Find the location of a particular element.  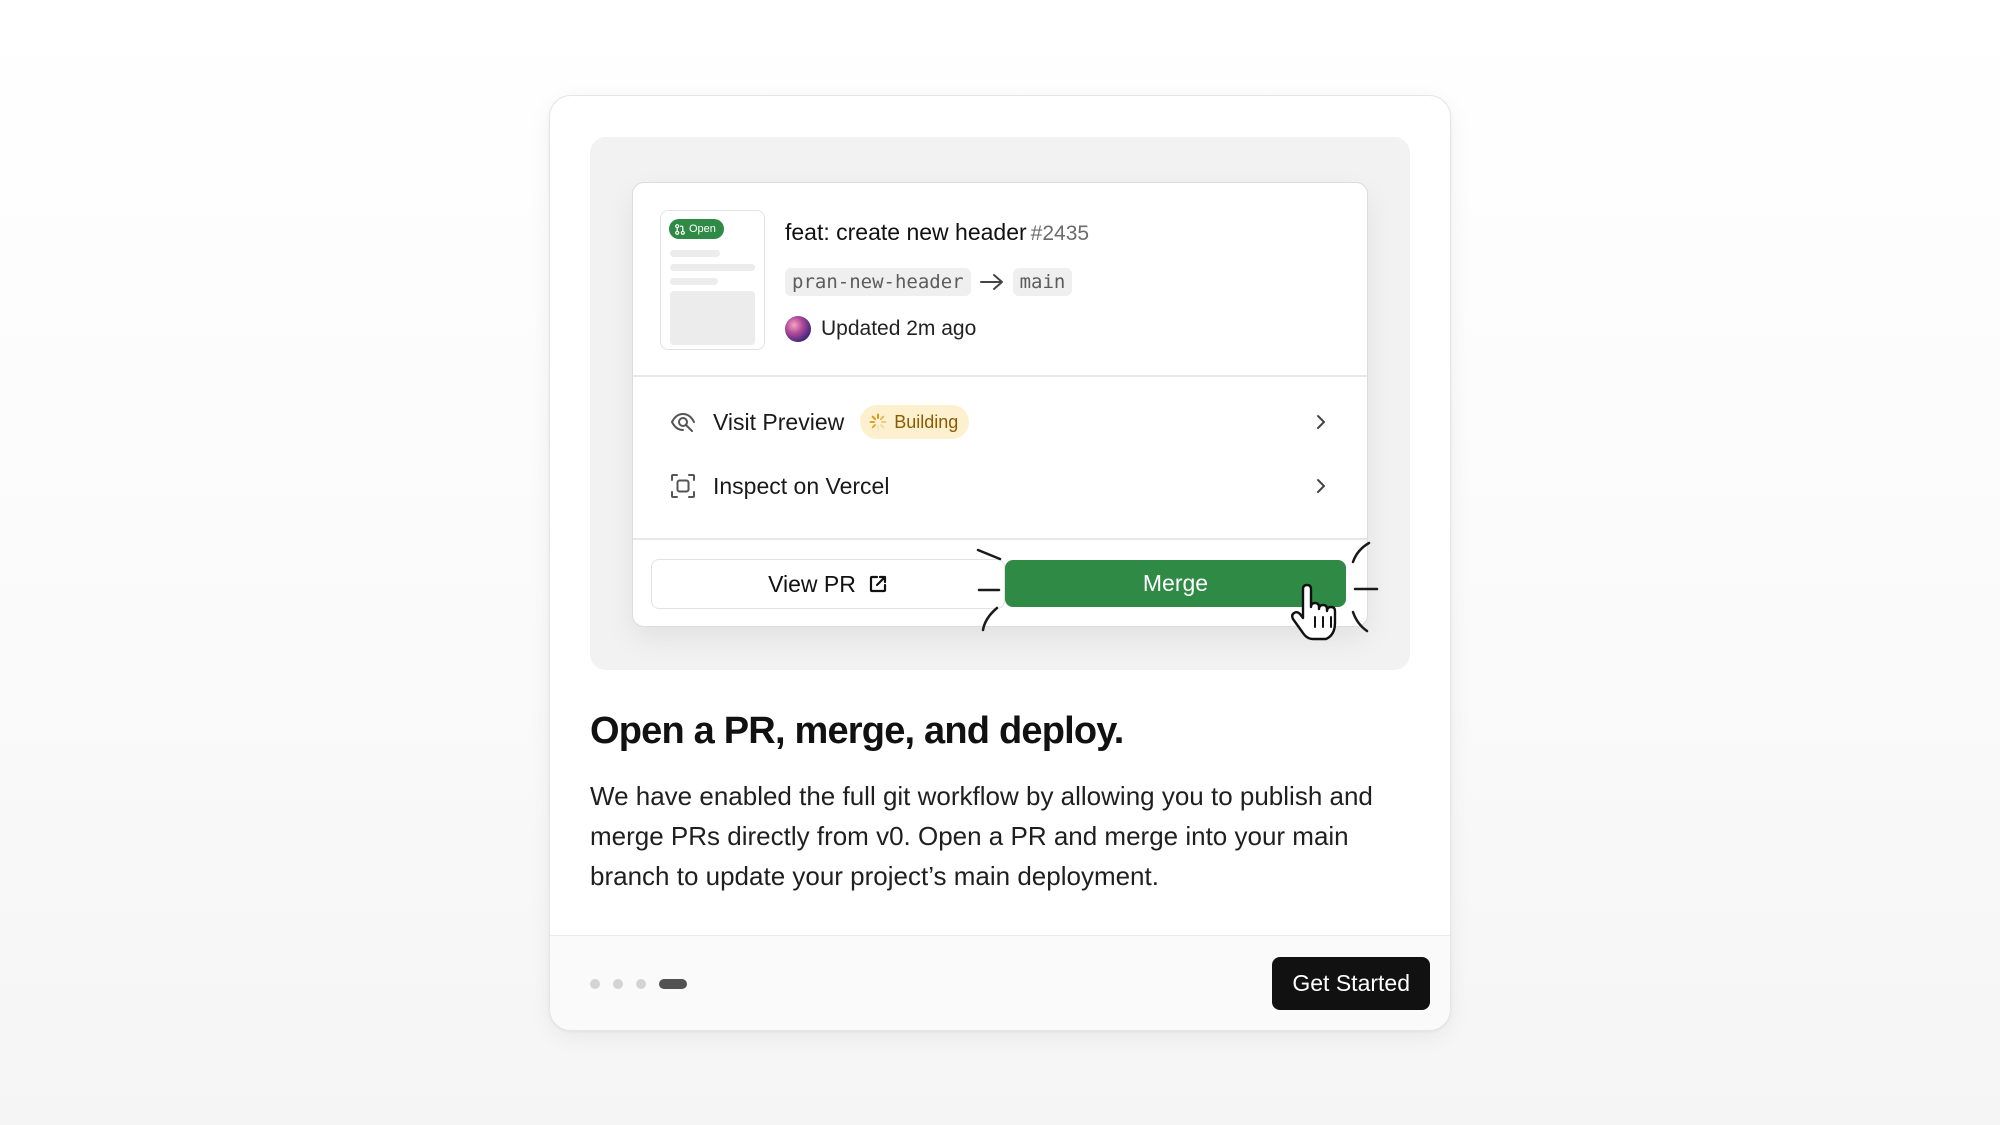

modal-footer: Get Started is located at coordinates (1000, 982).